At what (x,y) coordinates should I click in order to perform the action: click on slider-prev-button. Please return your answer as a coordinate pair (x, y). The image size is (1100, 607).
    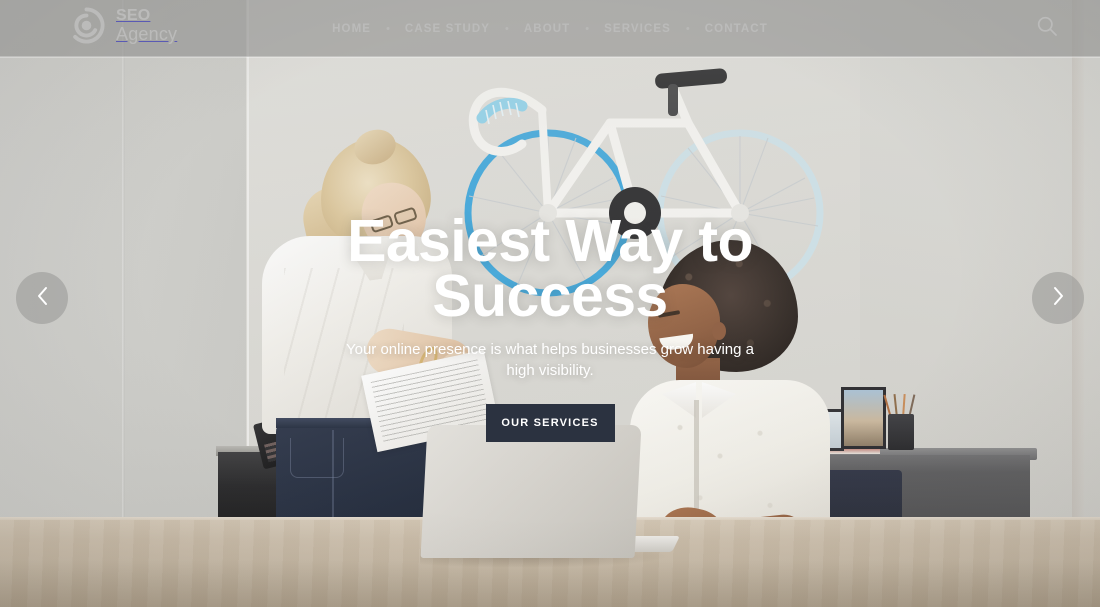
    Looking at the image, I should click on (42, 298).